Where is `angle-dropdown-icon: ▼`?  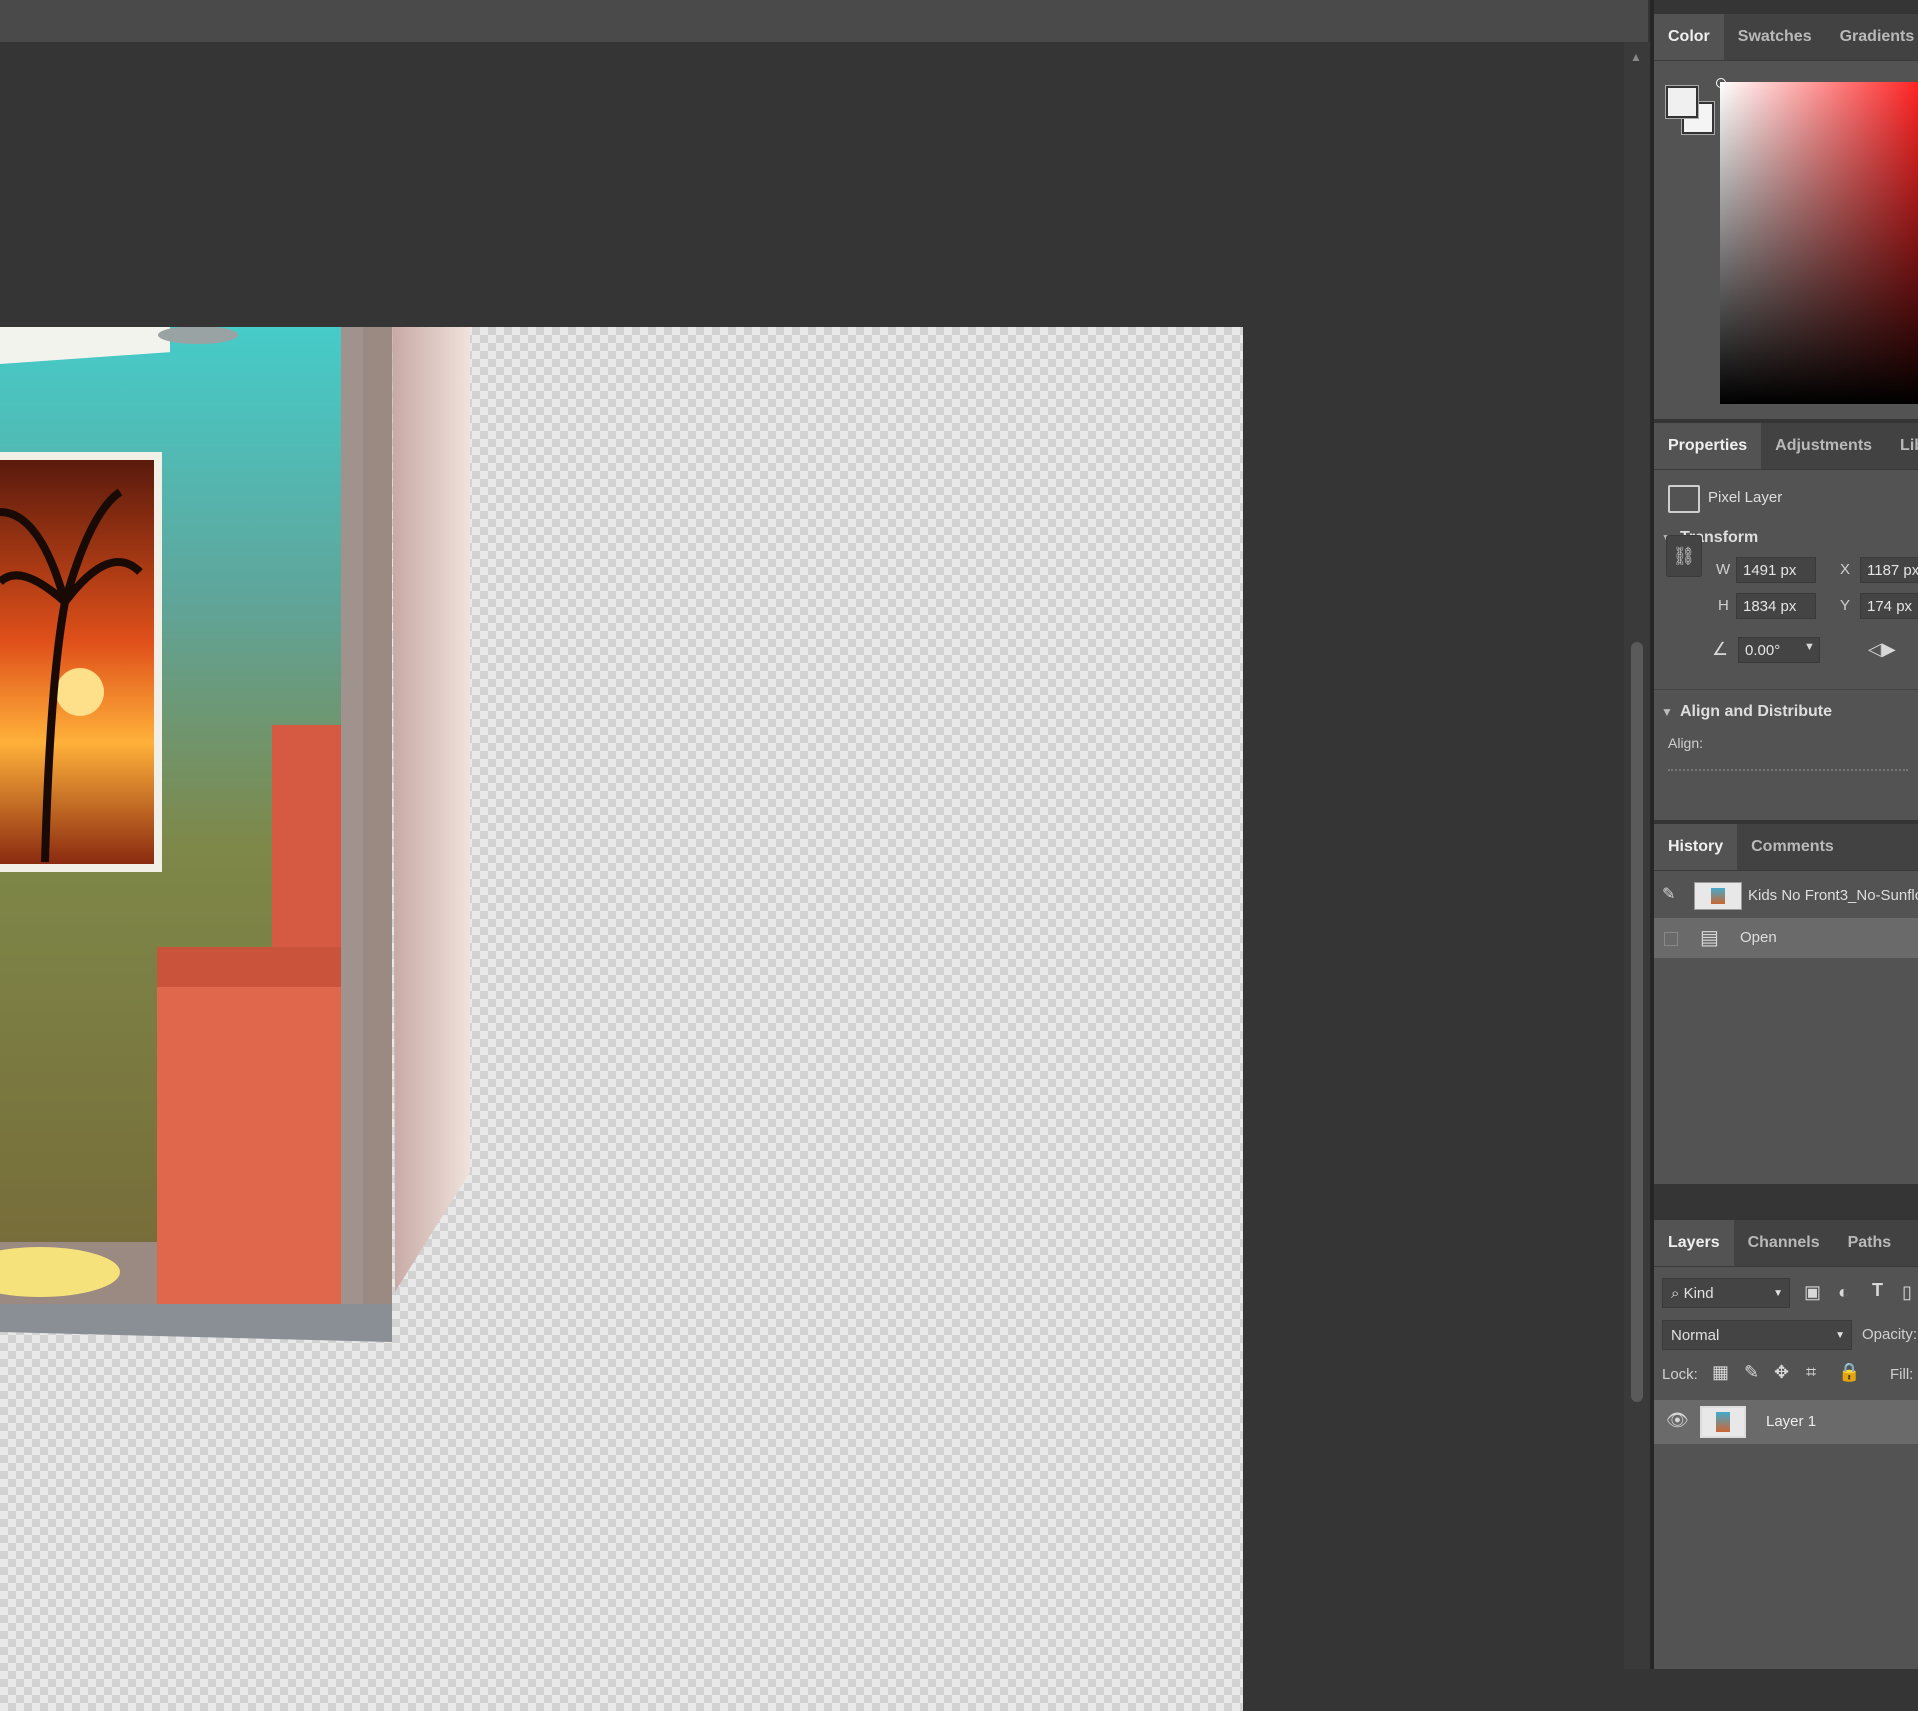
angle-dropdown-icon: ▼ is located at coordinates (1809, 647).